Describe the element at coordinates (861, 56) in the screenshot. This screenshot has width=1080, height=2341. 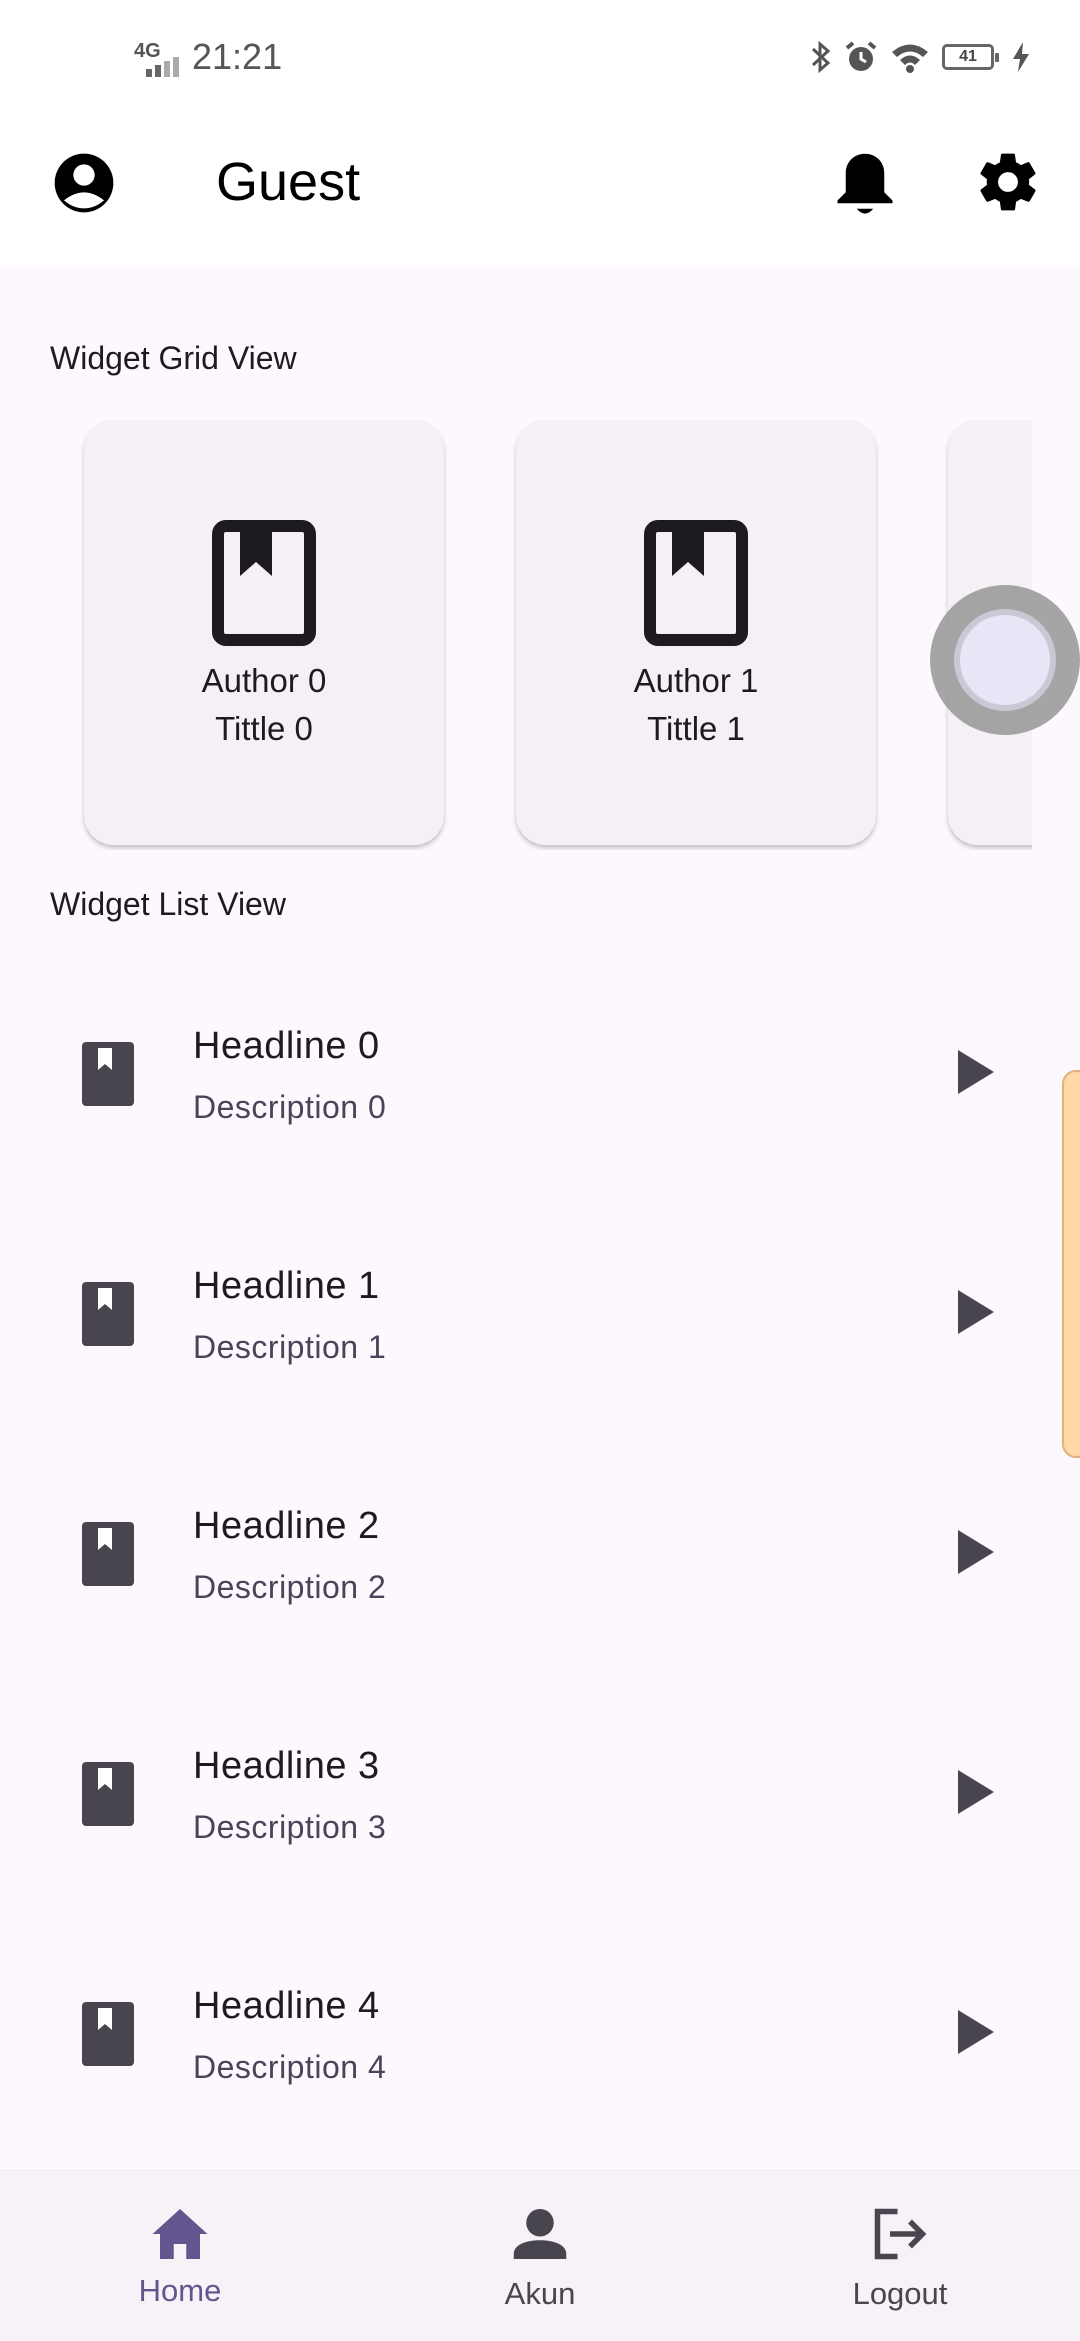
I see `alarm-icon` at that location.